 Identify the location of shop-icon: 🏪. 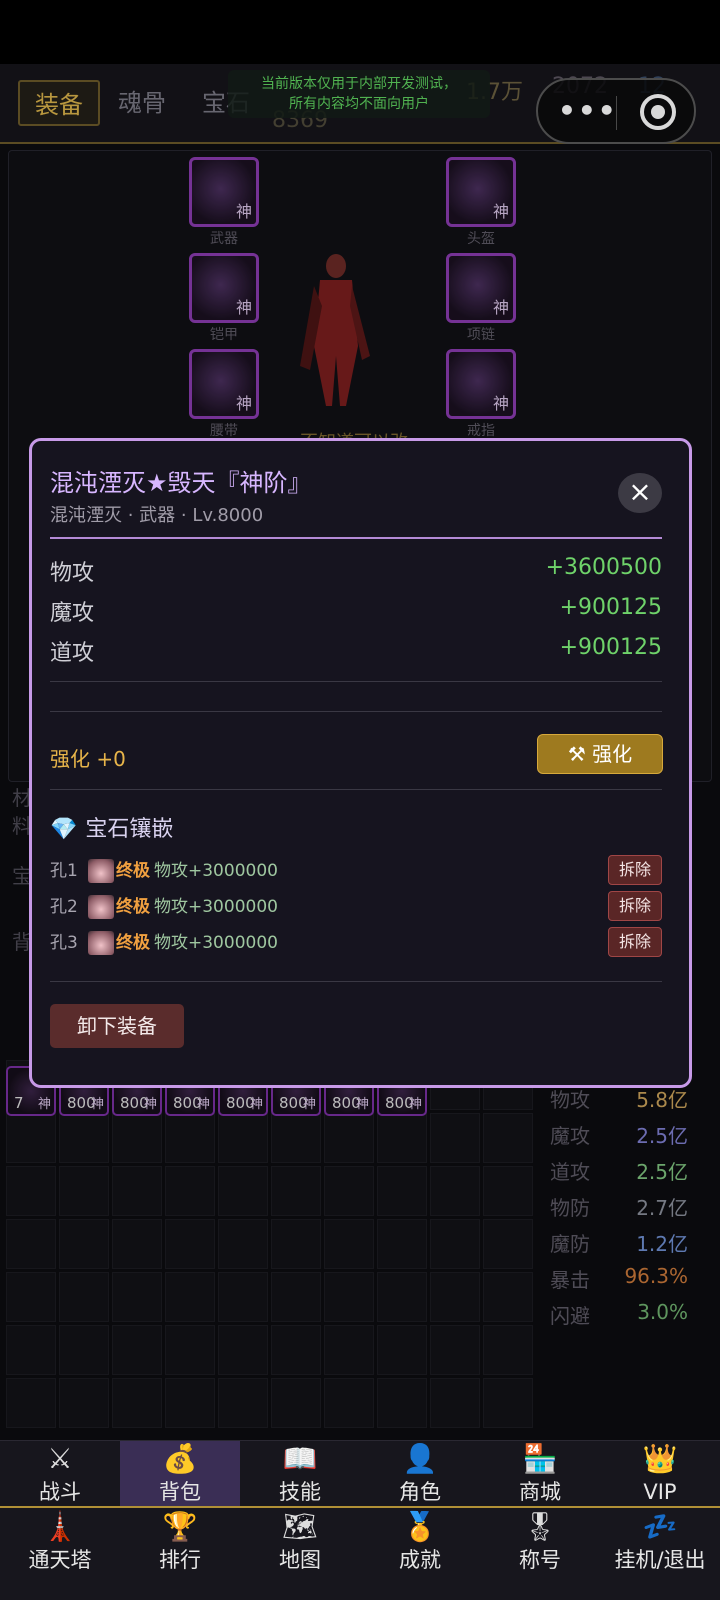
(540, 1458).